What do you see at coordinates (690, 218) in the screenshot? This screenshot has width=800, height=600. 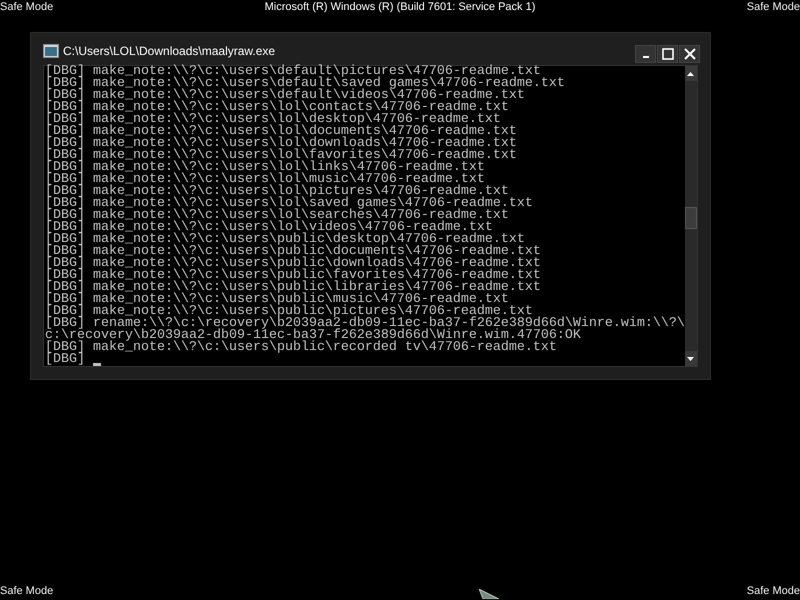 I see `scrollbar-thumb` at bounding box center [690, 218].